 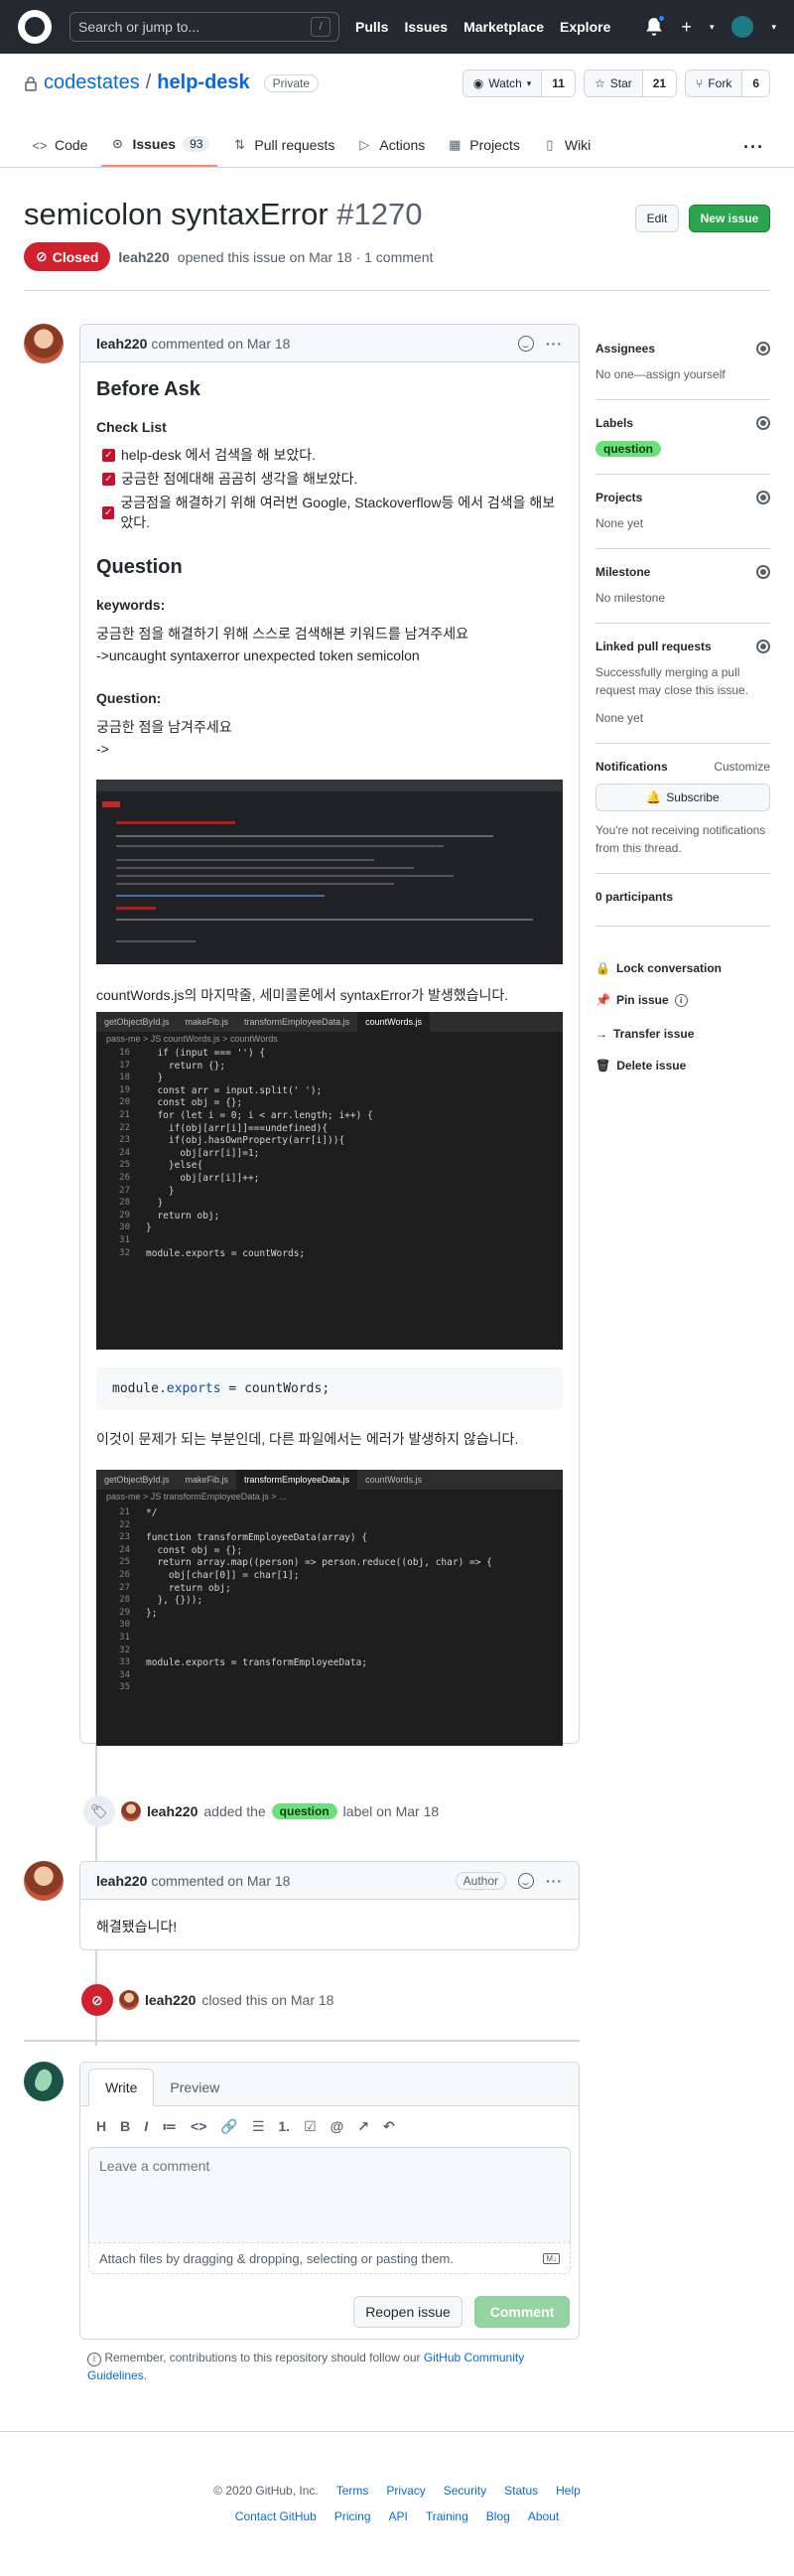 What do you see at coordinates (143, 257) in the screenshot?
I see `issue-author-link: leah220` at bounding box center [143, 257].